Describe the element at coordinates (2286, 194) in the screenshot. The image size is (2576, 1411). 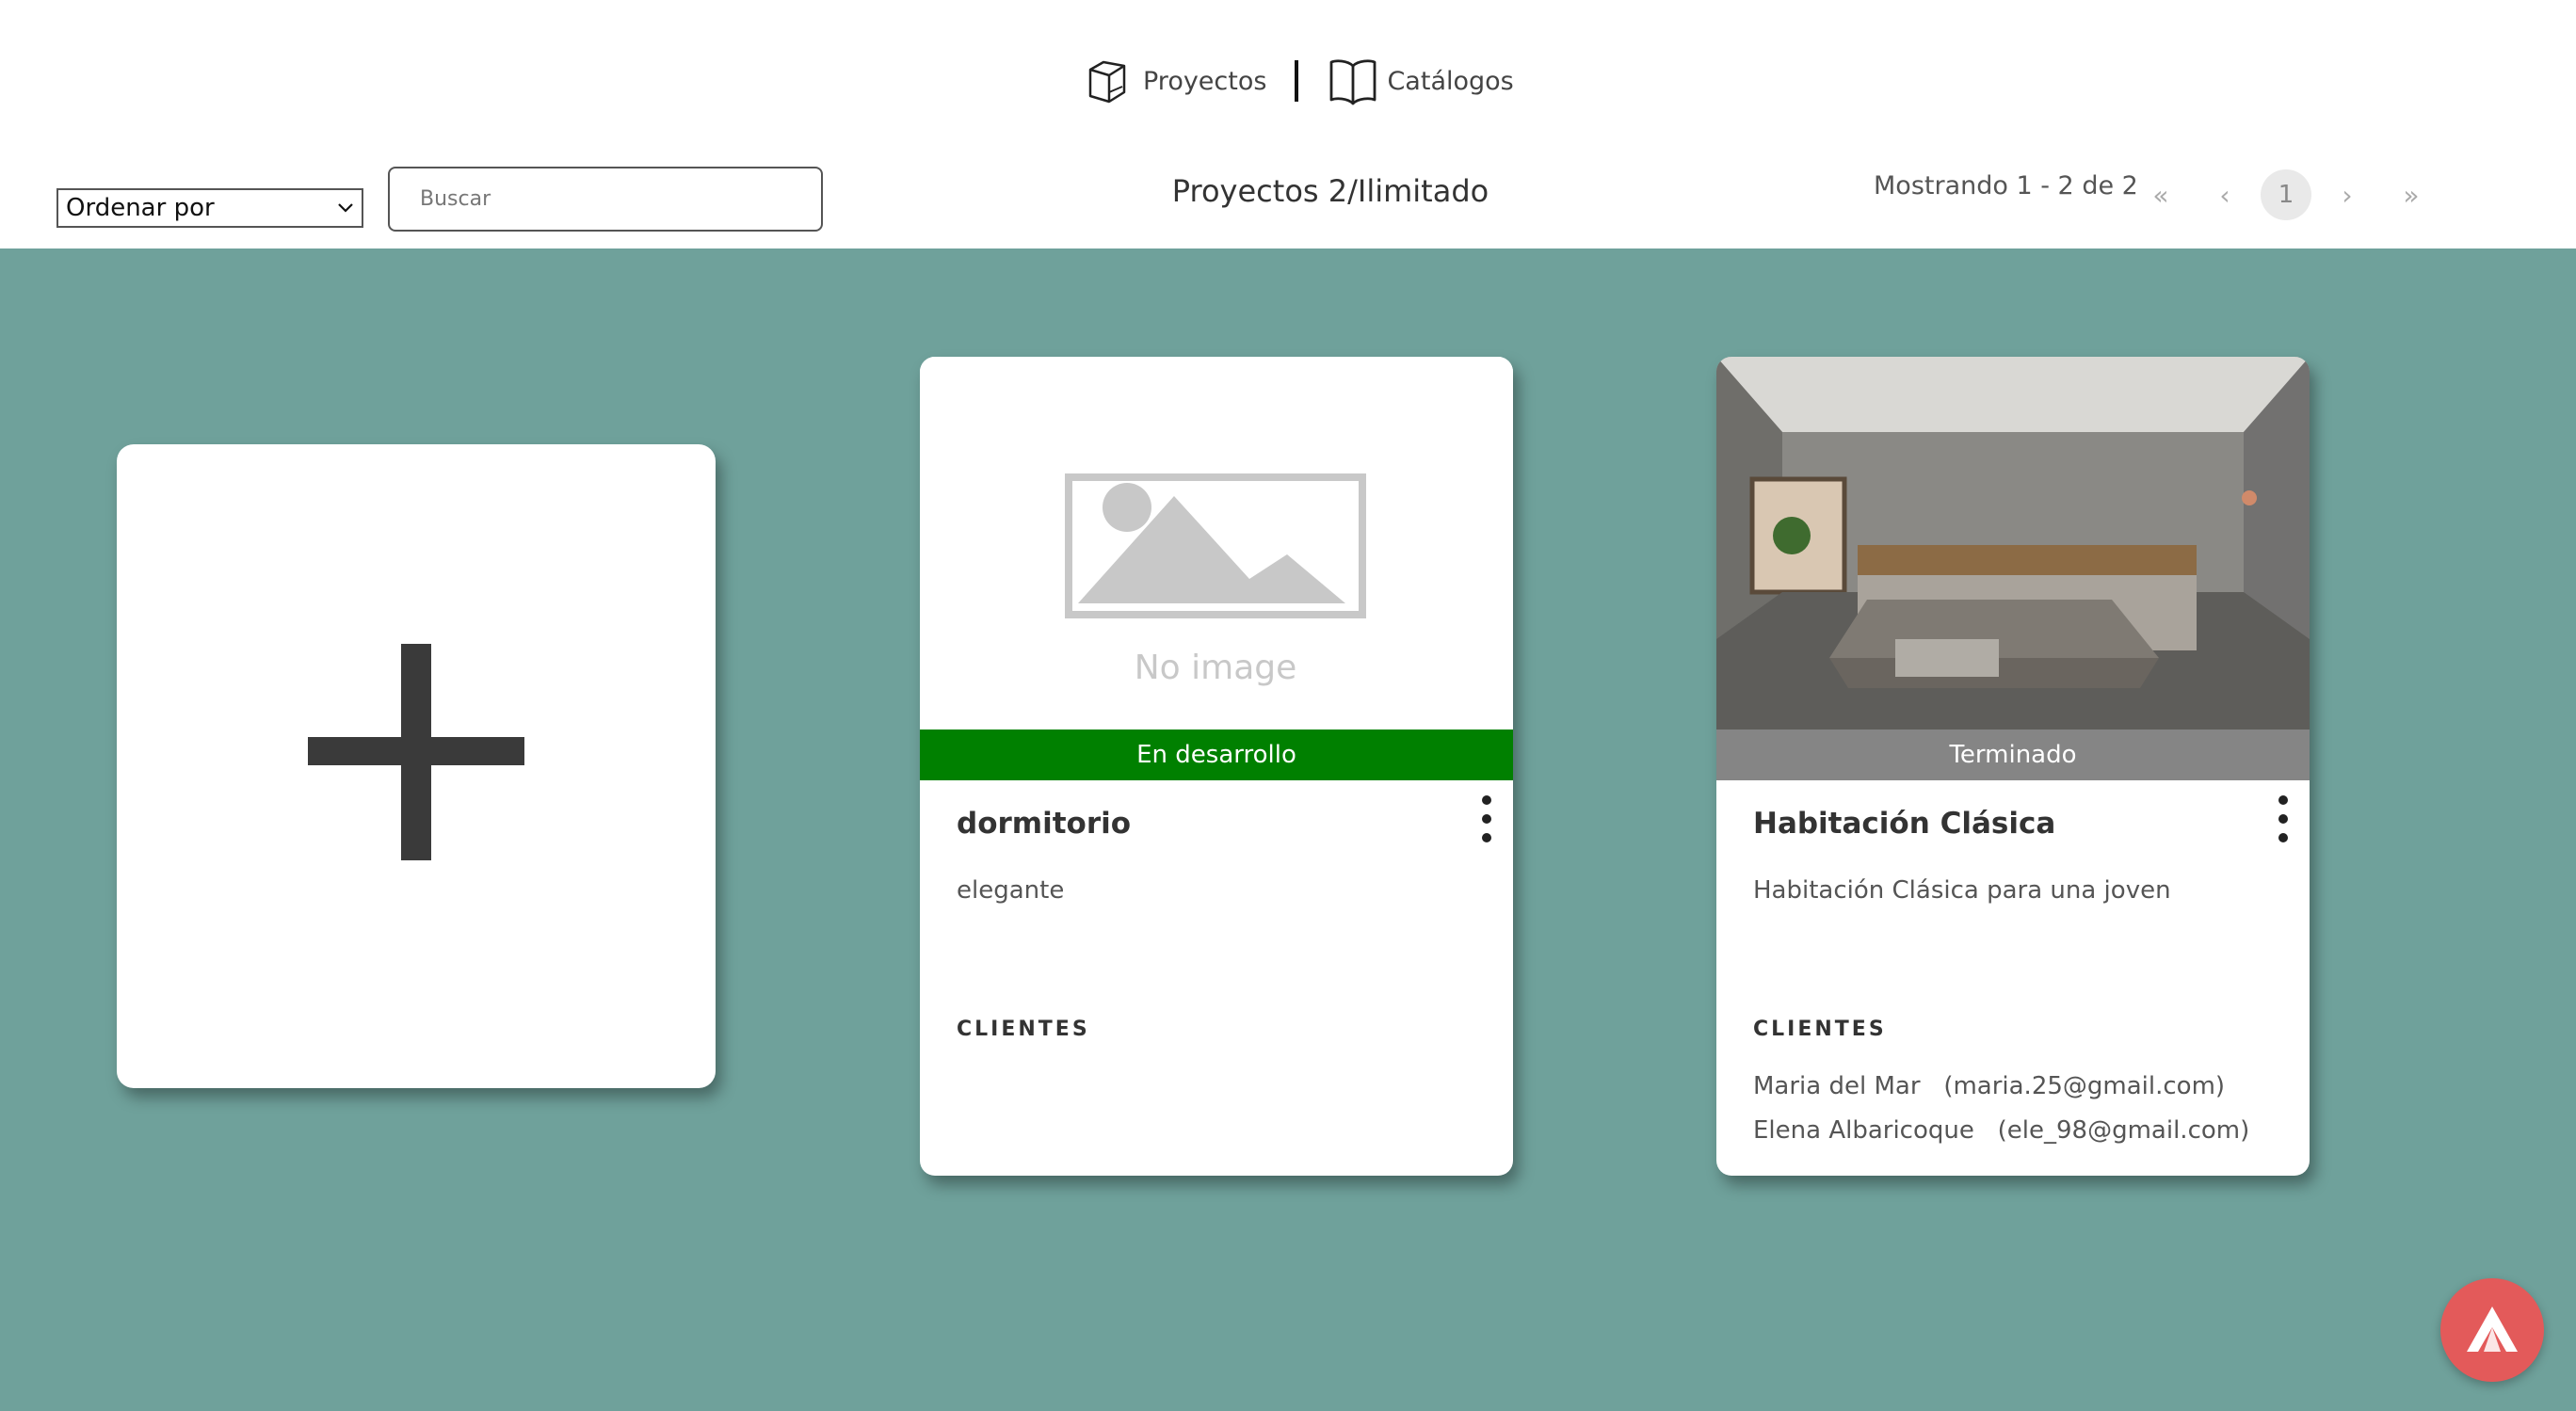
I see `pager-page-1: 1` at that location.